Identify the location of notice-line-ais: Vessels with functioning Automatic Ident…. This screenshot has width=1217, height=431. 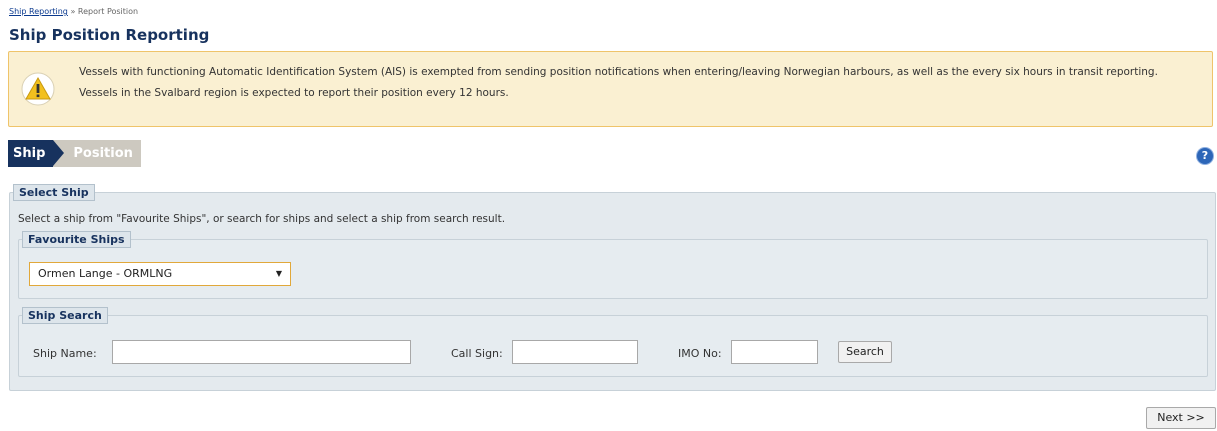
(618, 72).